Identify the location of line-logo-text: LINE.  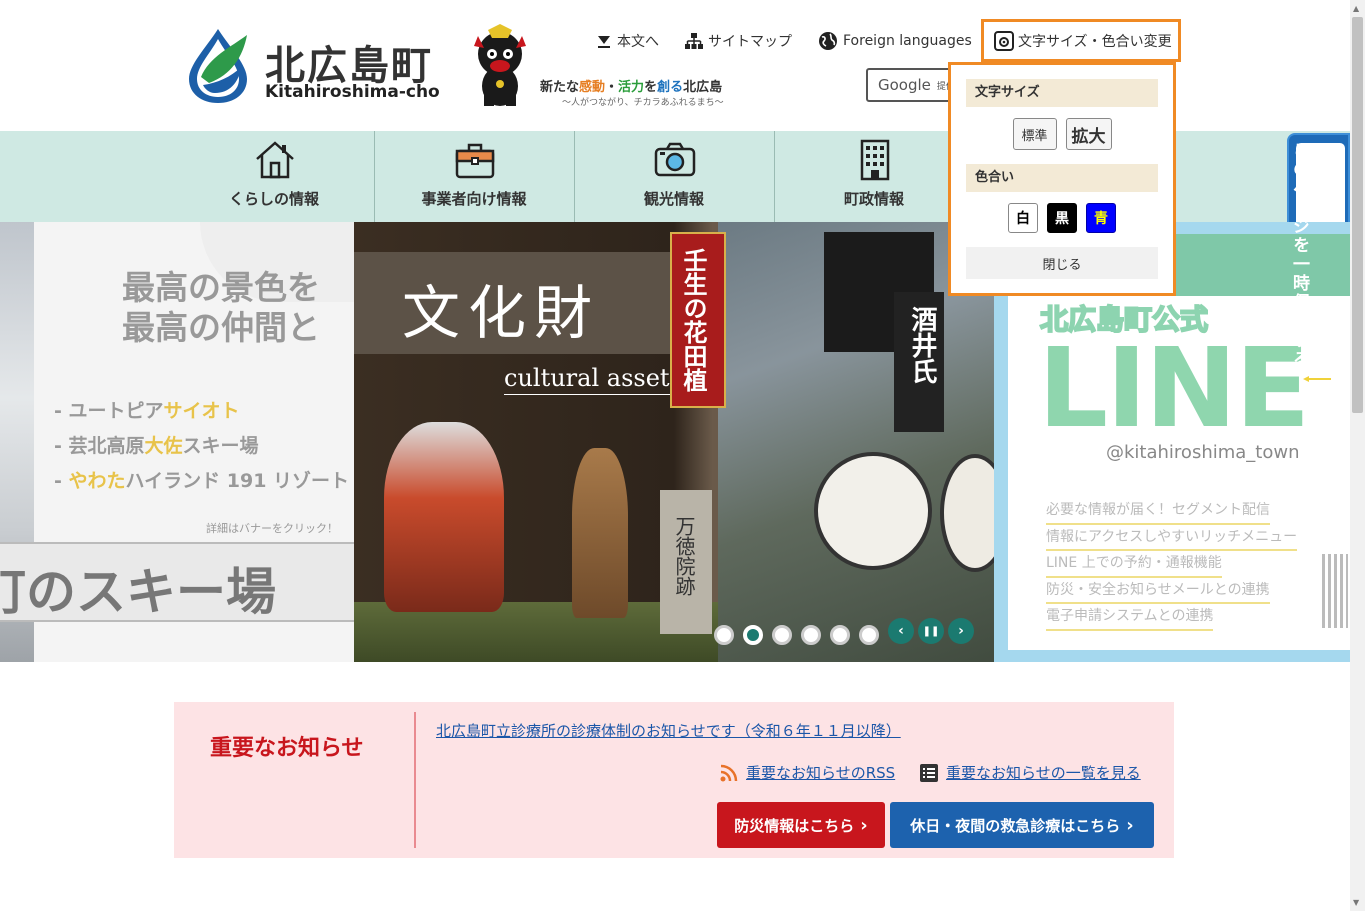
(1174, 388).